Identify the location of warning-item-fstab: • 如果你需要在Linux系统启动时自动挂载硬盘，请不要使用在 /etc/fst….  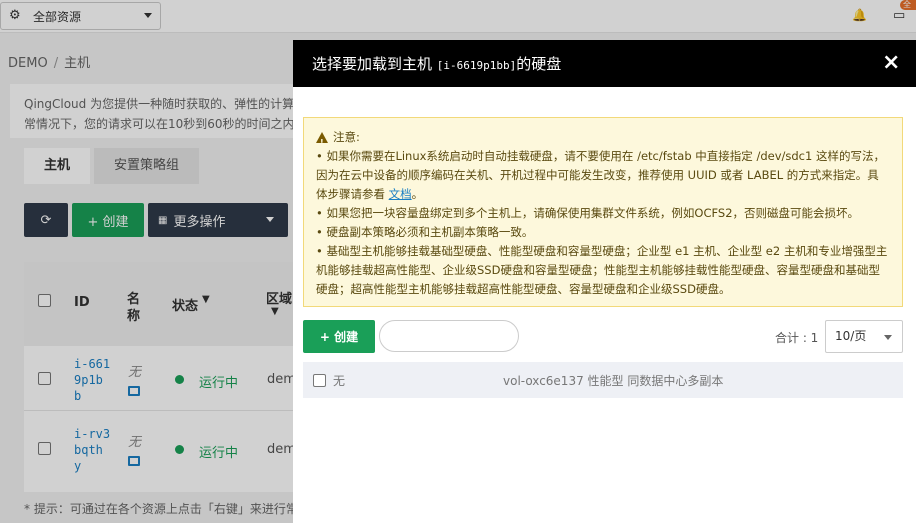
(600, 175).